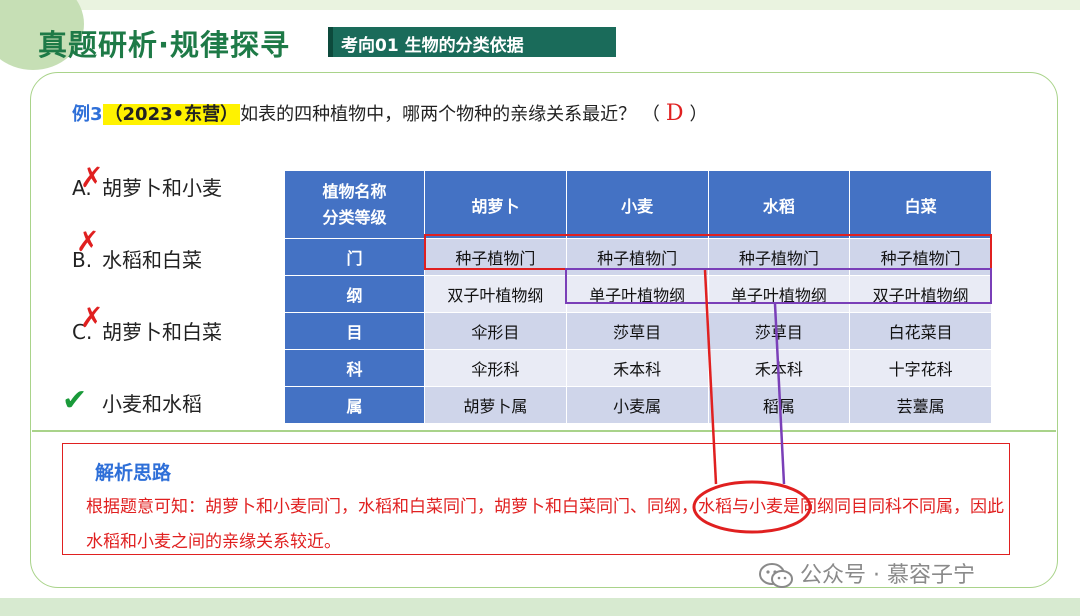 Image resolution: width=1080 pixels, height=616 pixels. I want to click on watermark: 公众号 · 慕容子宁, so click(866, 573).